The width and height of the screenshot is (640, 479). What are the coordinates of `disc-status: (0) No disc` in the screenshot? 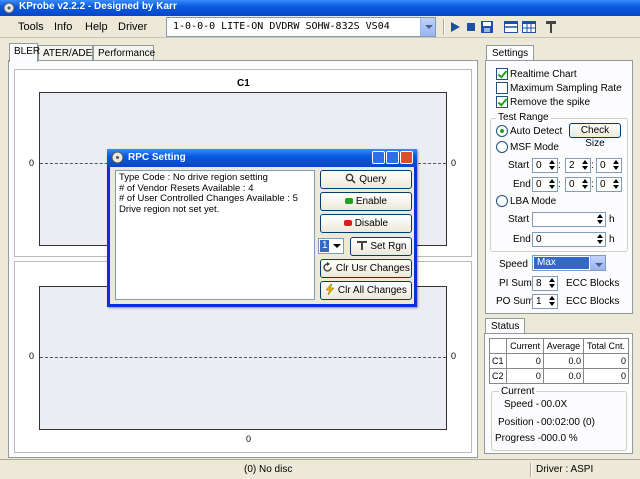 It's located at (268, 469).